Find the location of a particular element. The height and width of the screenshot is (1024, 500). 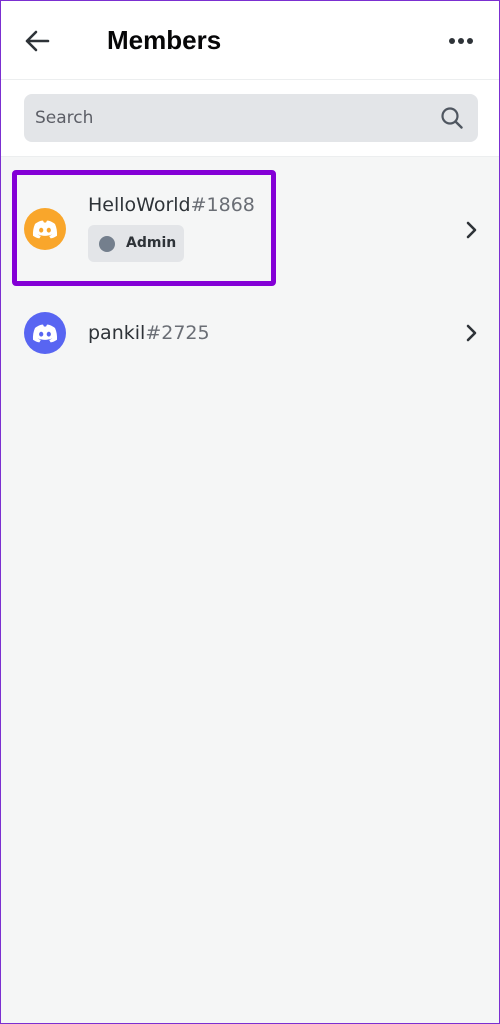

header-bar: Members is located at coordinates (250, 40).